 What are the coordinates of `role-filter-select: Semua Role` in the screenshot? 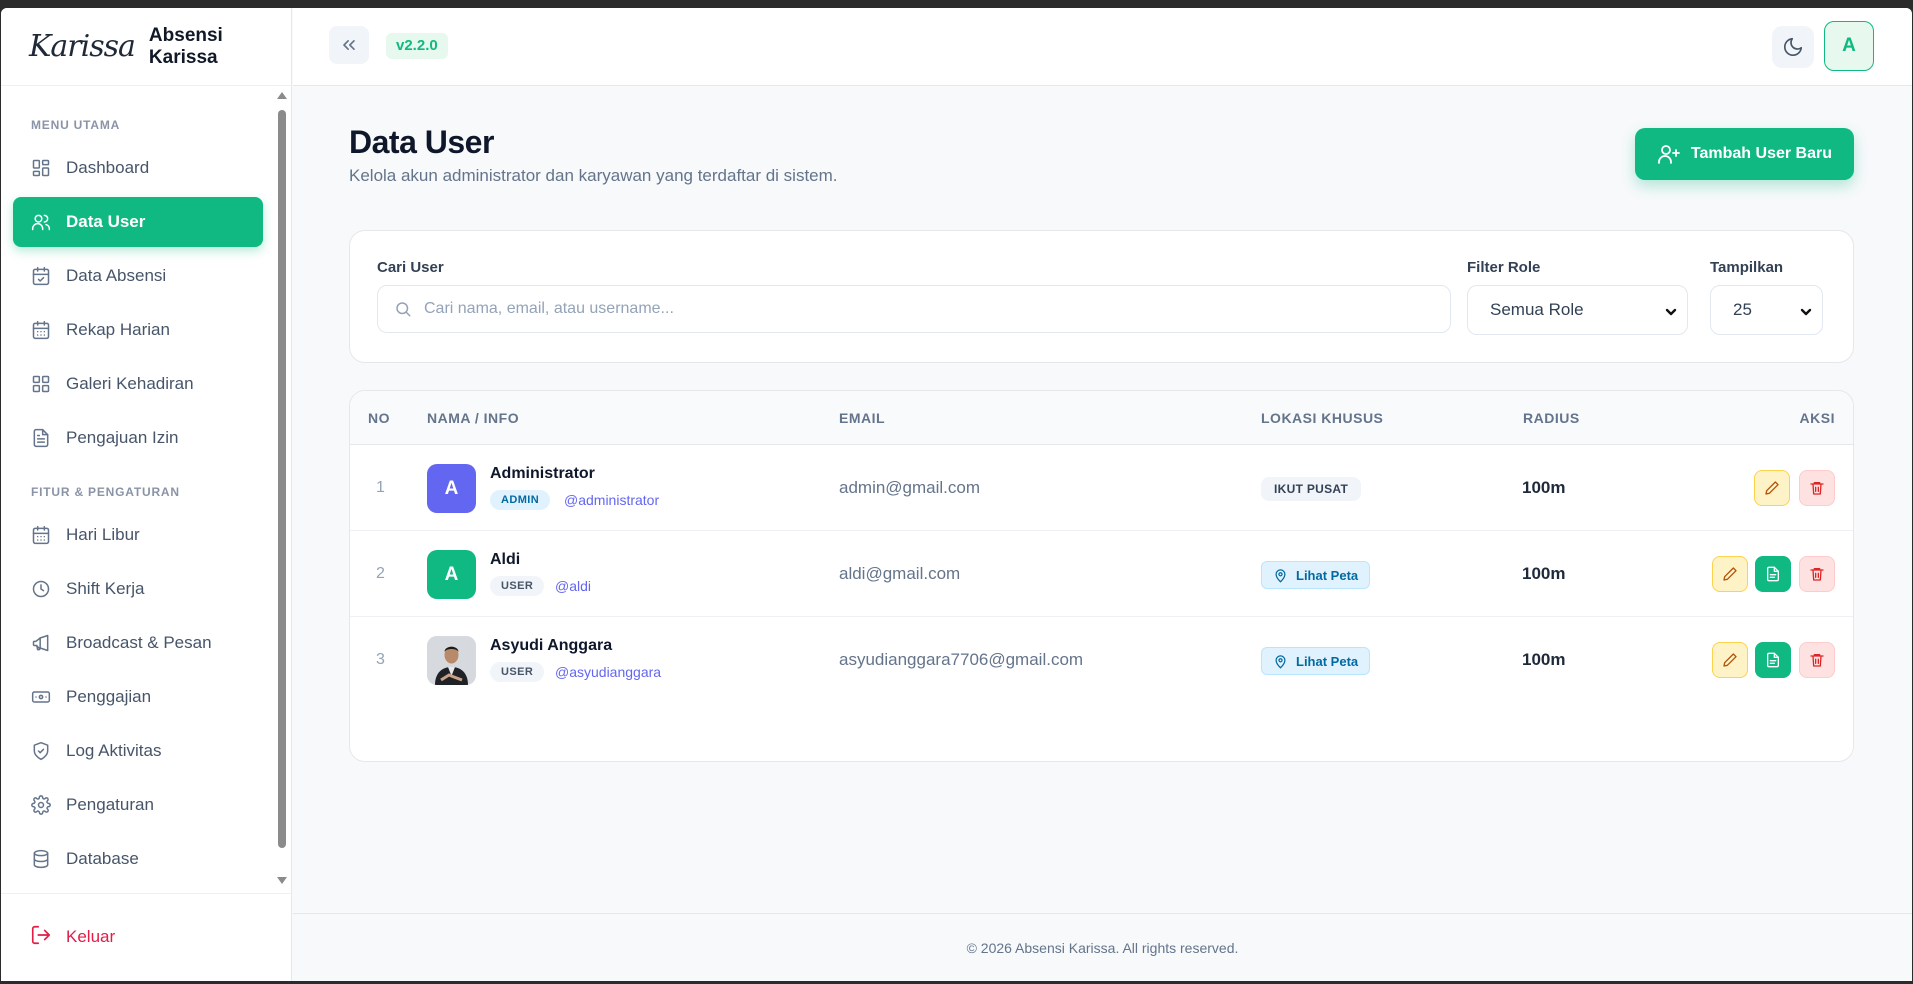 It's located at (1577, 310).